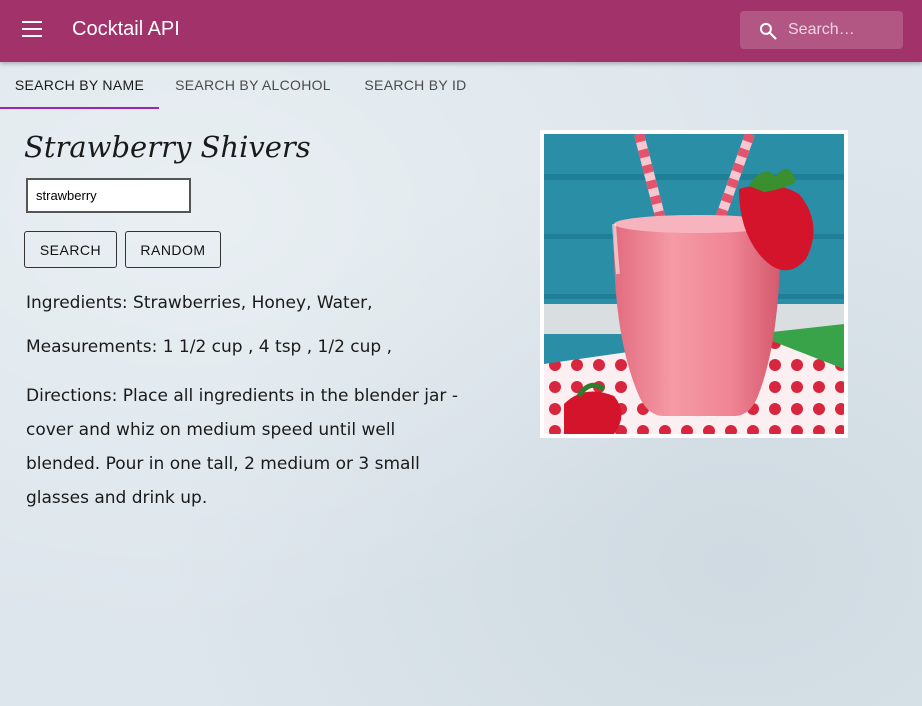 This screenshot has height=706, width=922. I want to click on search-button: SEARCH, so click(70, 249).